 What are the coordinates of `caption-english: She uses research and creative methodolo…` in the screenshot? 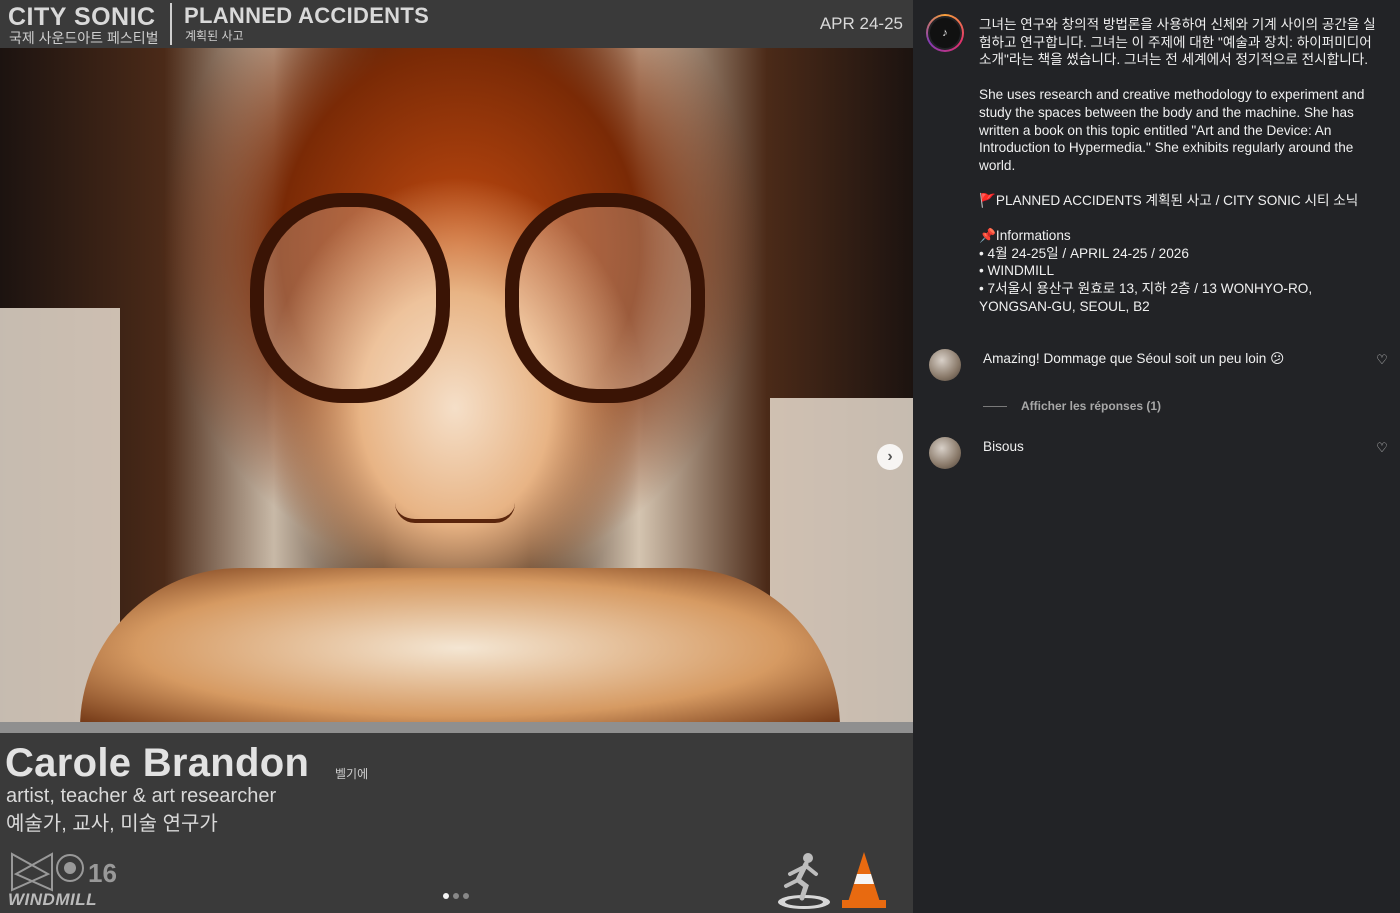 It's located at (1172, 130).